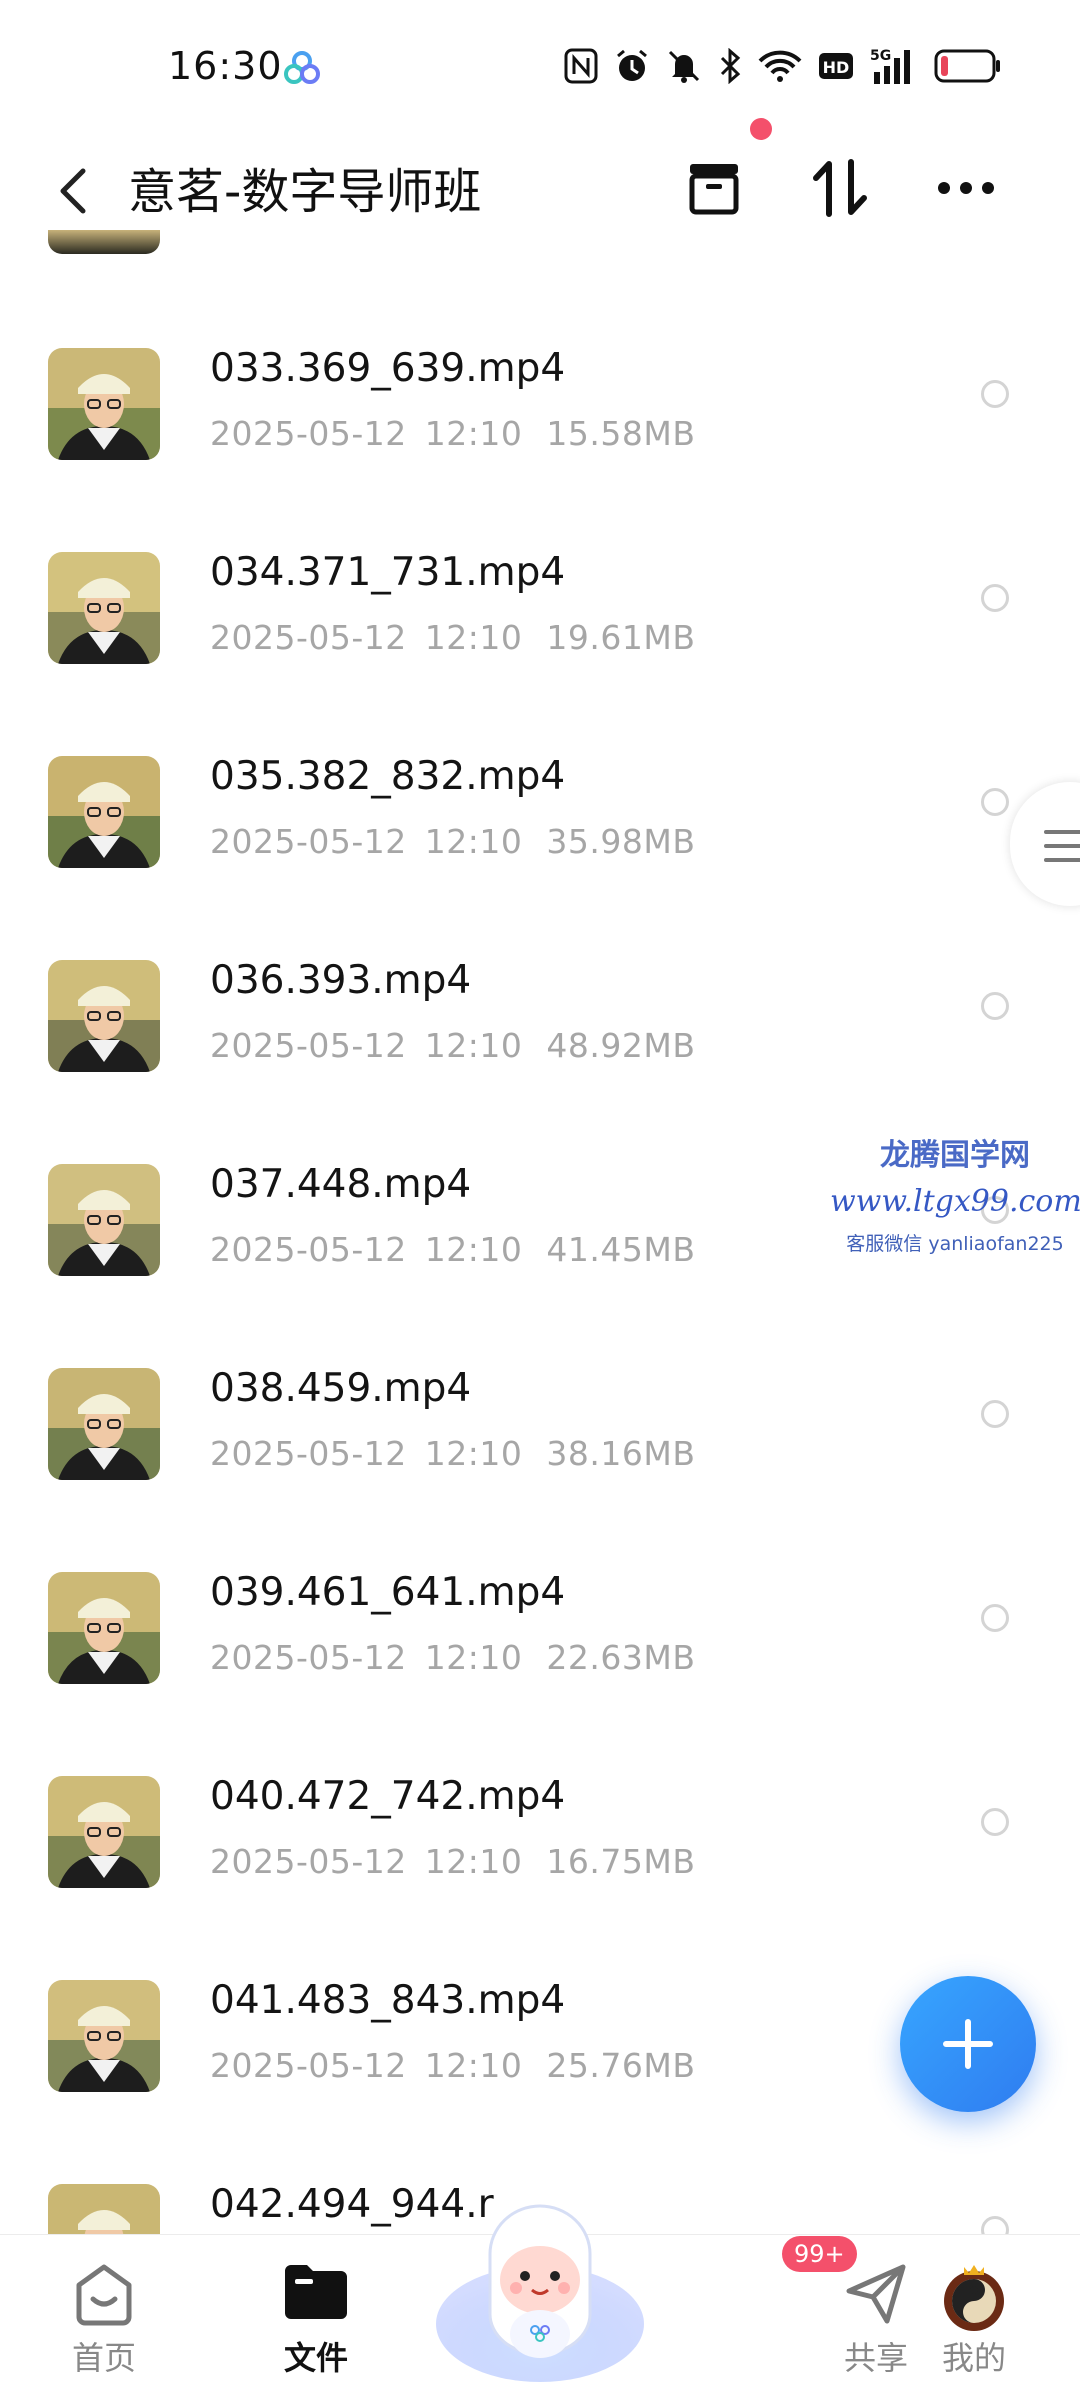 Image resolution: width=1080 pixels, height=2401 pixels. Describe the element at coordinates (225, 66) in the screenshot. I see `status-time: 16:30` at that location.